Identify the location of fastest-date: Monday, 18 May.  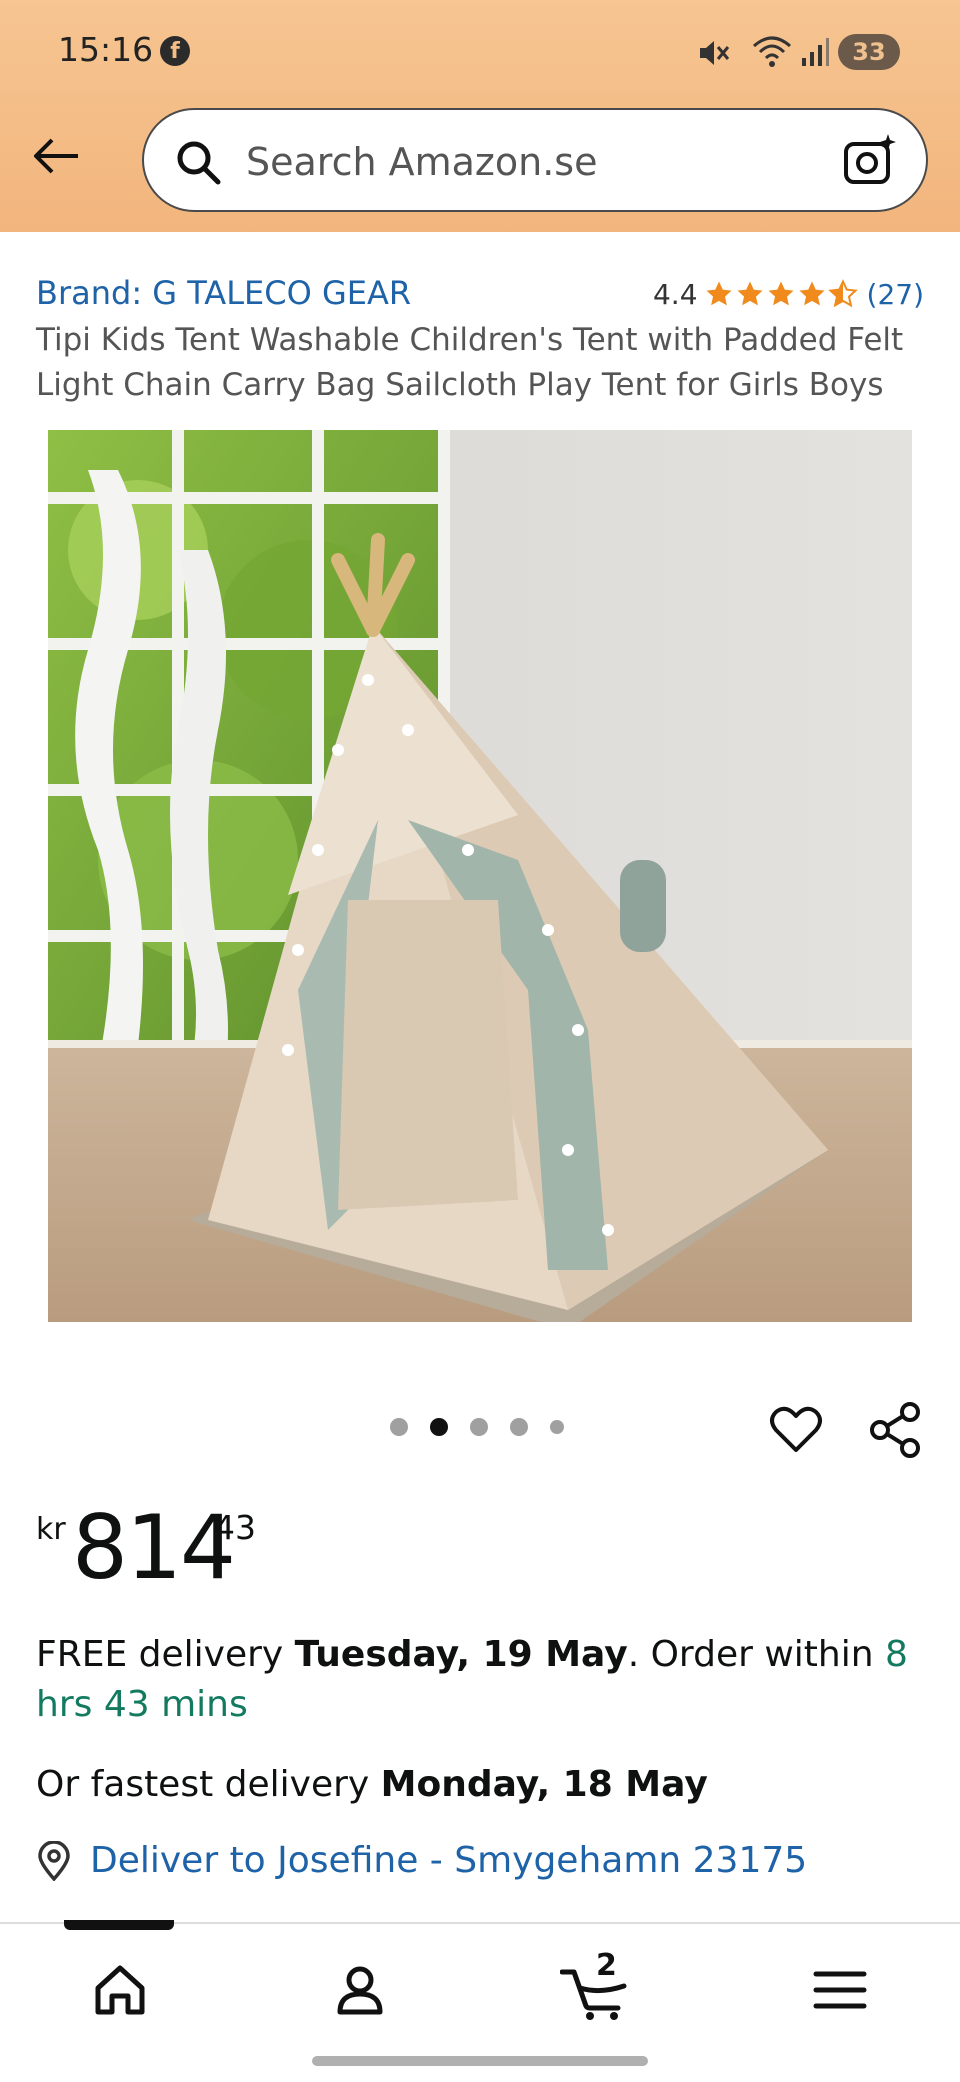
(544, 1784).